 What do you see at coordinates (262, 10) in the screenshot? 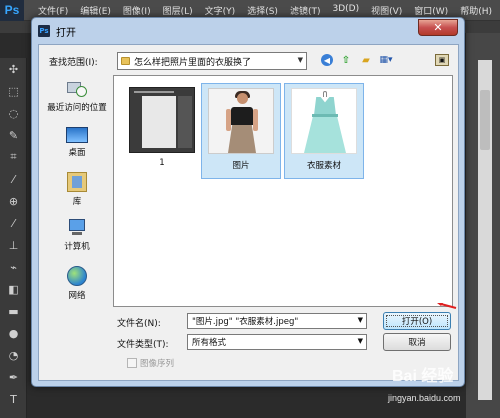
I see `menu-select: 选择(S)` at bounding box center [262, 10].